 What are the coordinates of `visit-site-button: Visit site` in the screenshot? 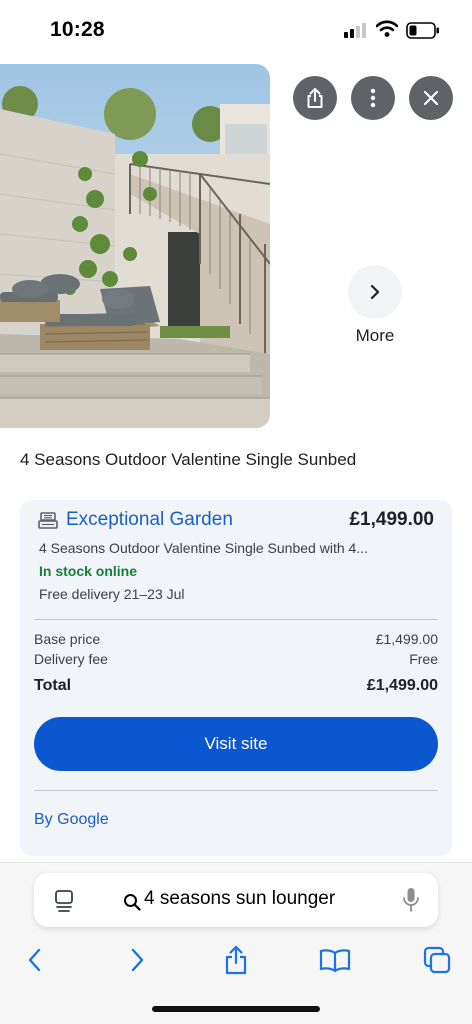 It's located at (236, 744).